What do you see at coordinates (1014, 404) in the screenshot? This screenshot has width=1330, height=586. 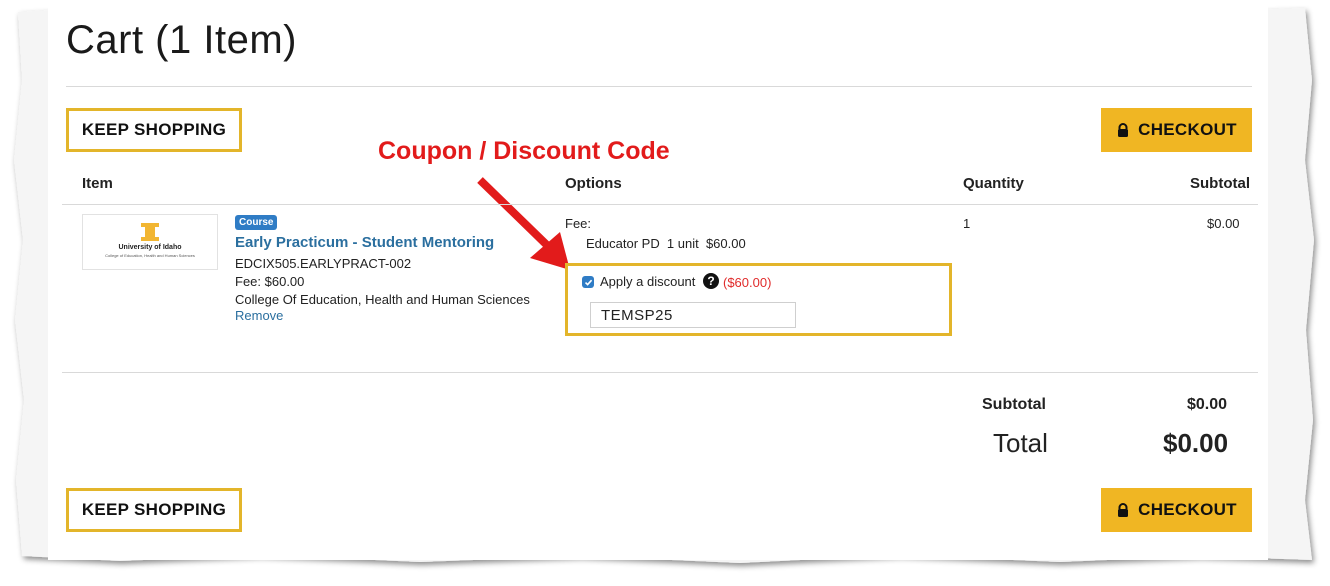 I see `summary-subtotal-label: Subtotal` at bounding box center [1014, 404].